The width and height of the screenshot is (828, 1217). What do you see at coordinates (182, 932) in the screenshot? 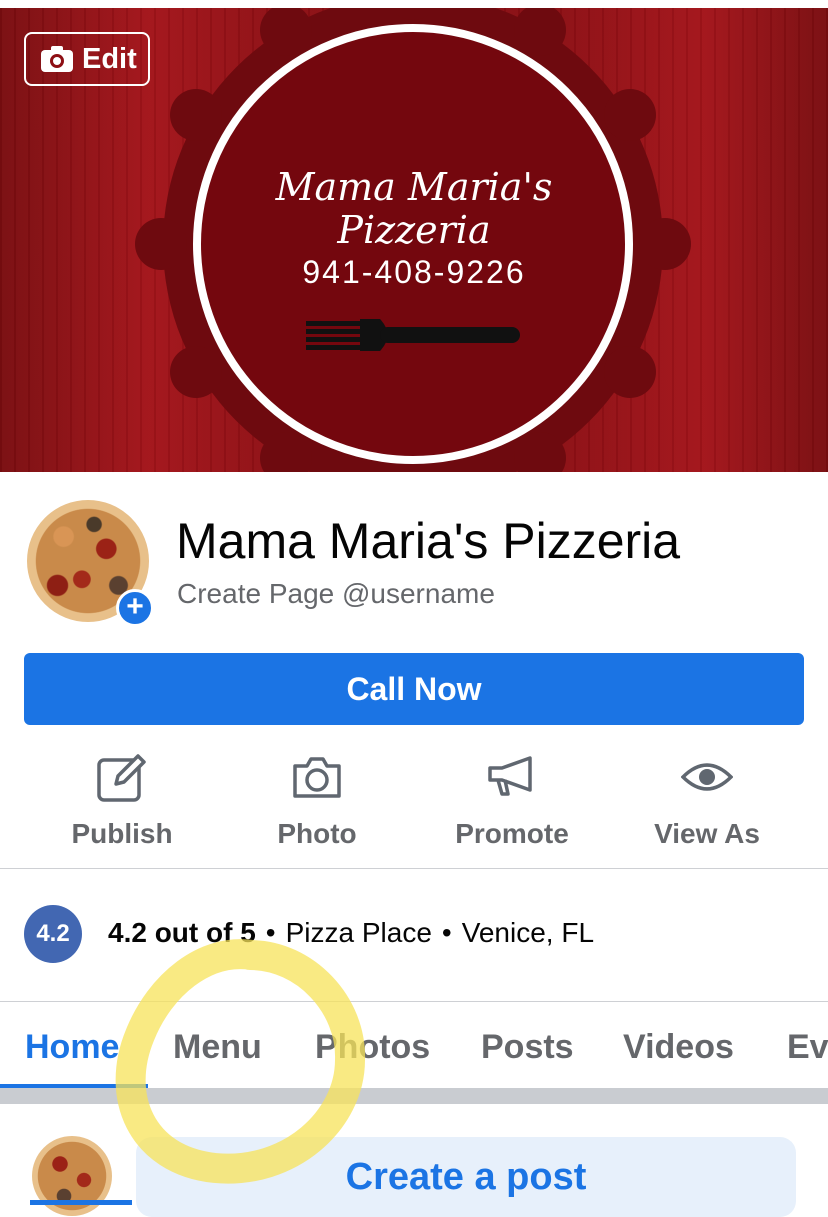
I see `rating-text: 4.2 out of 5` at bounding box center [182, 932].